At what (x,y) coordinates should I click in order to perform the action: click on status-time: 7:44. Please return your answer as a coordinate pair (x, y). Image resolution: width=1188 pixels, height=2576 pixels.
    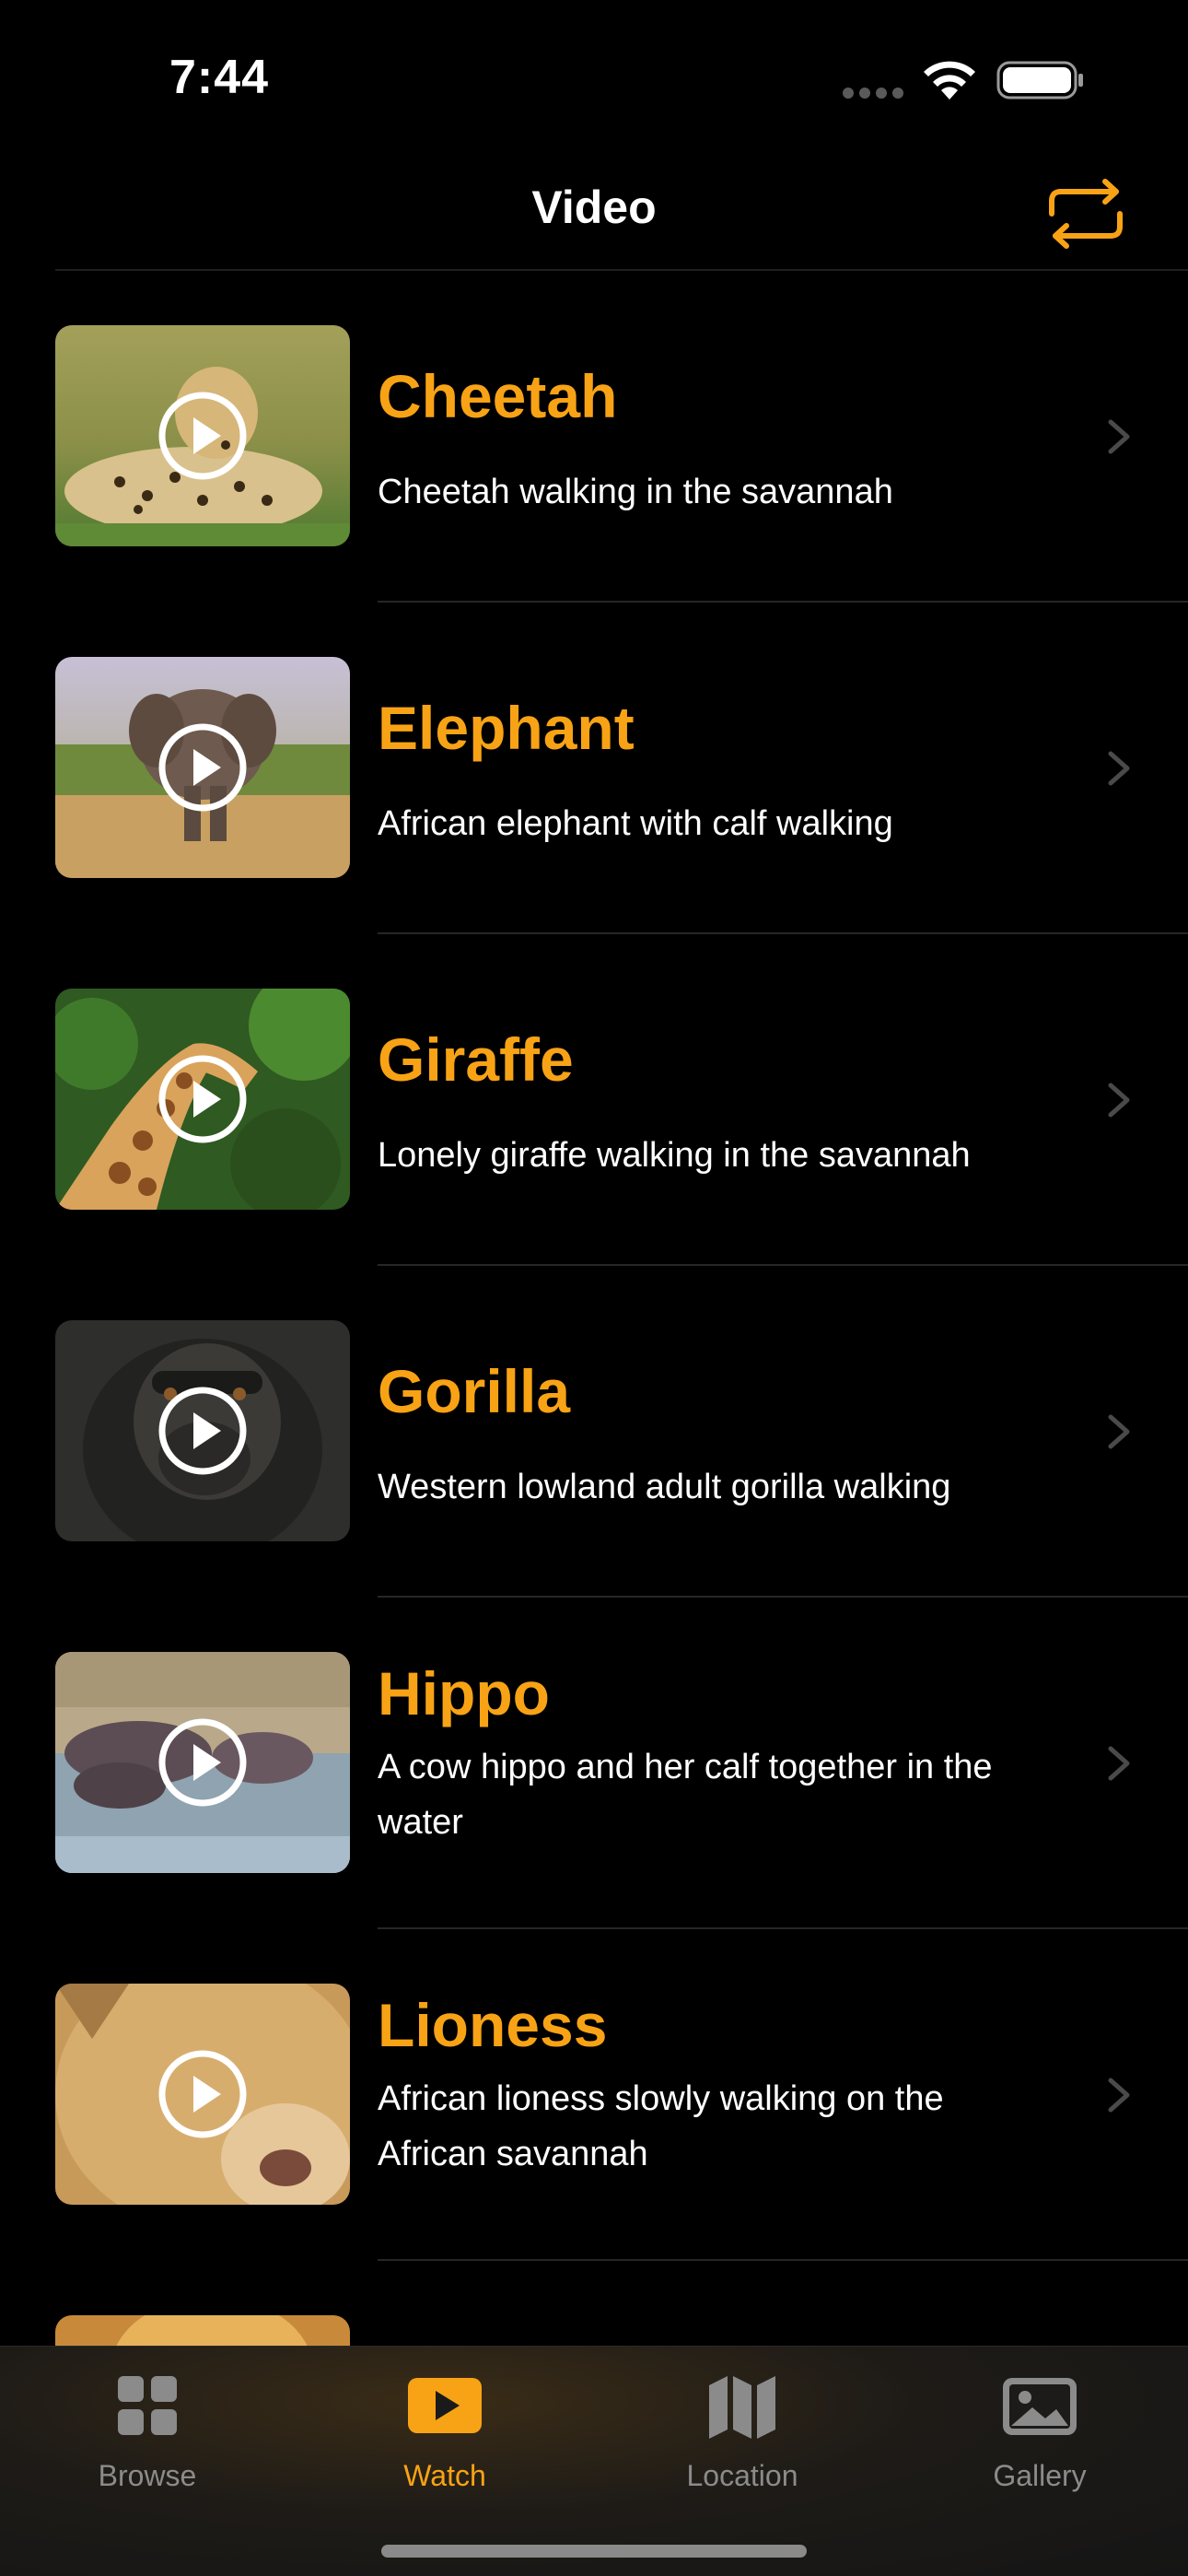
    Looking at the image, I should click on (219, 77).